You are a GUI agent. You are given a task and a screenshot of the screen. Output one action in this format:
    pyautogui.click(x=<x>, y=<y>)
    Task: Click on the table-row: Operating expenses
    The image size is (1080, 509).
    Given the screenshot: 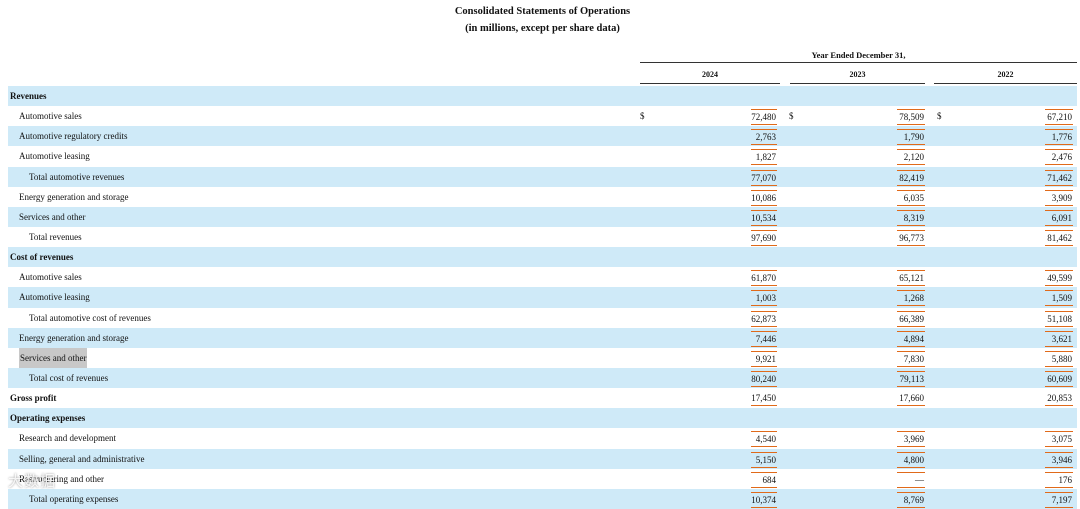 What is the action you would take?
    pyautogui.click(x=542, y=418)
    